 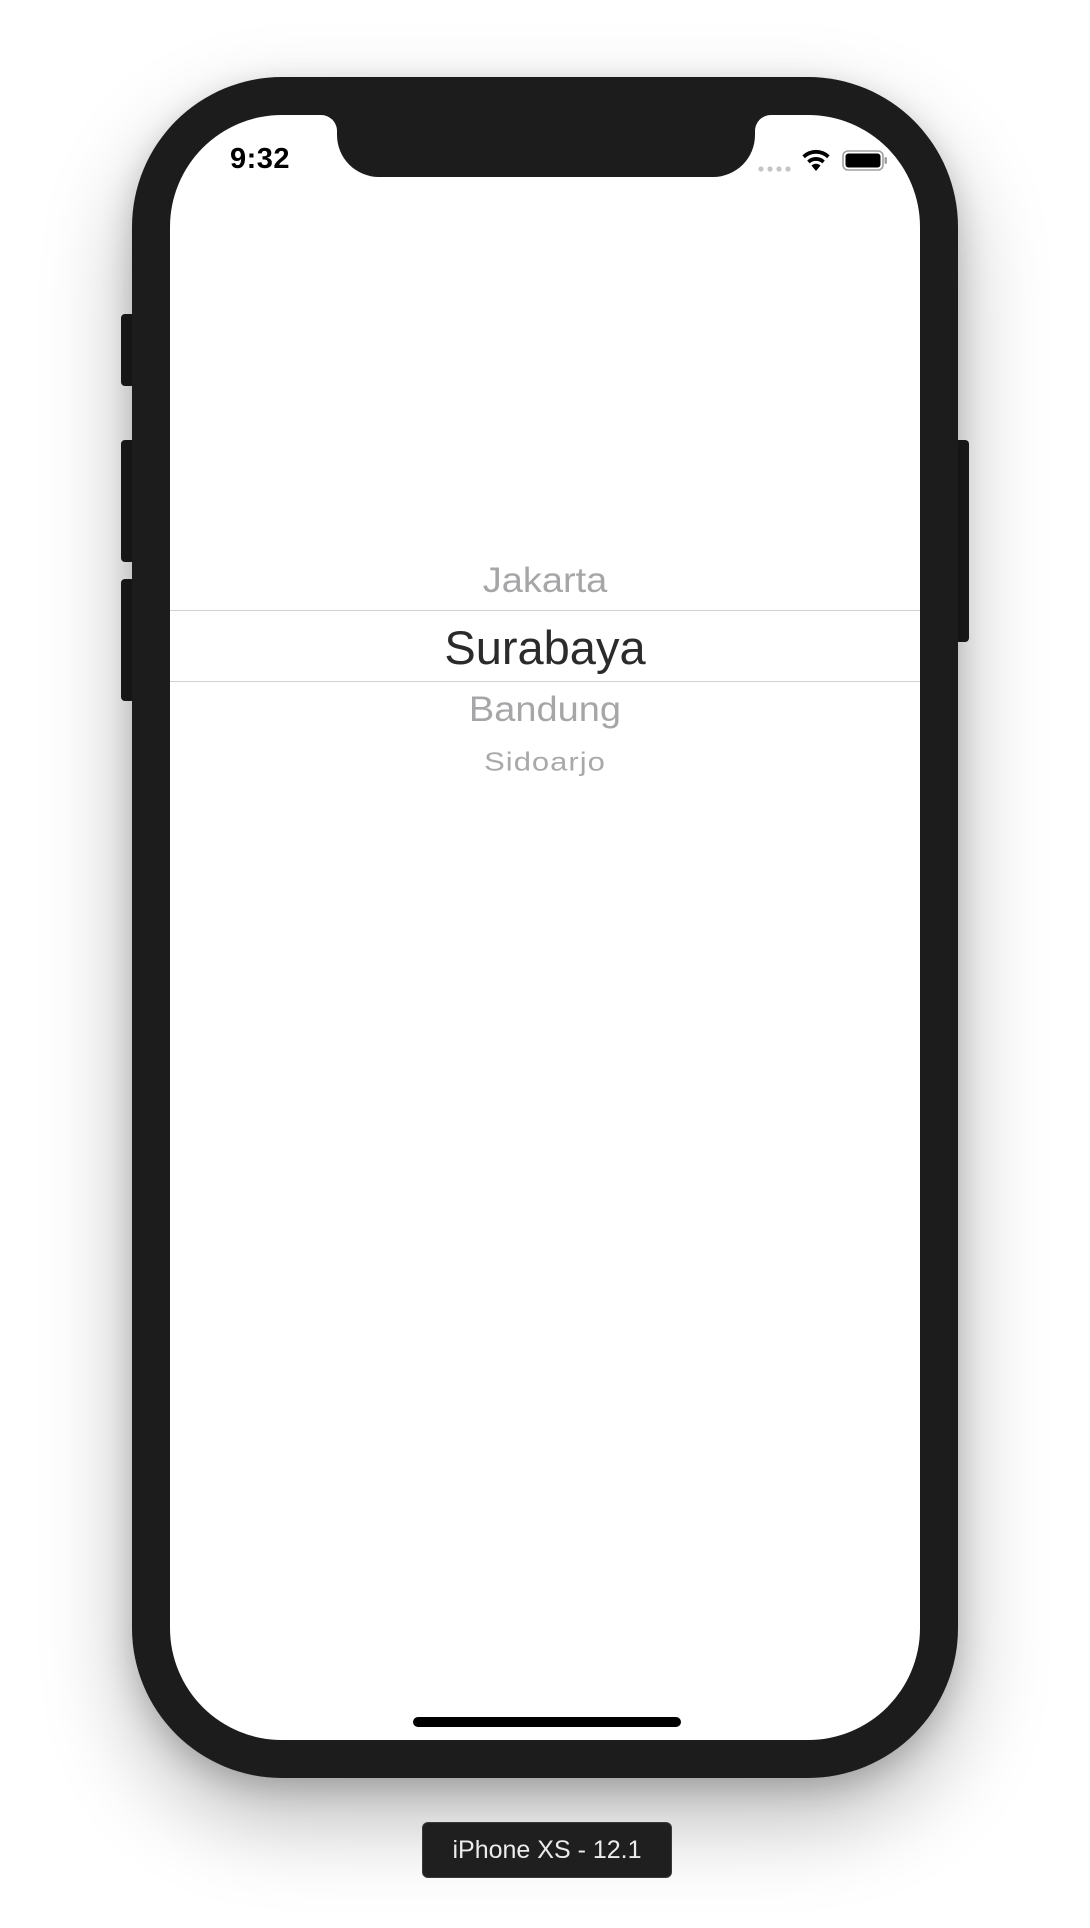 What do you see at coordinates (545, 711) in the screenshot?
I see `picker-option-bandung: Bandung` at bounding box center [545, 711].